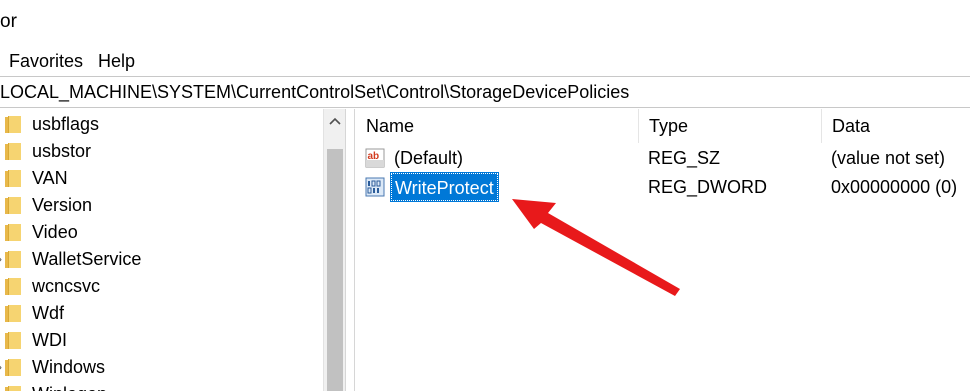 The height and width of the screenshot is (391, 970). What do you see at coordinates (160, 205) in the screenshot?
I see `tree-item: Version` at bounding box center [160, 205].